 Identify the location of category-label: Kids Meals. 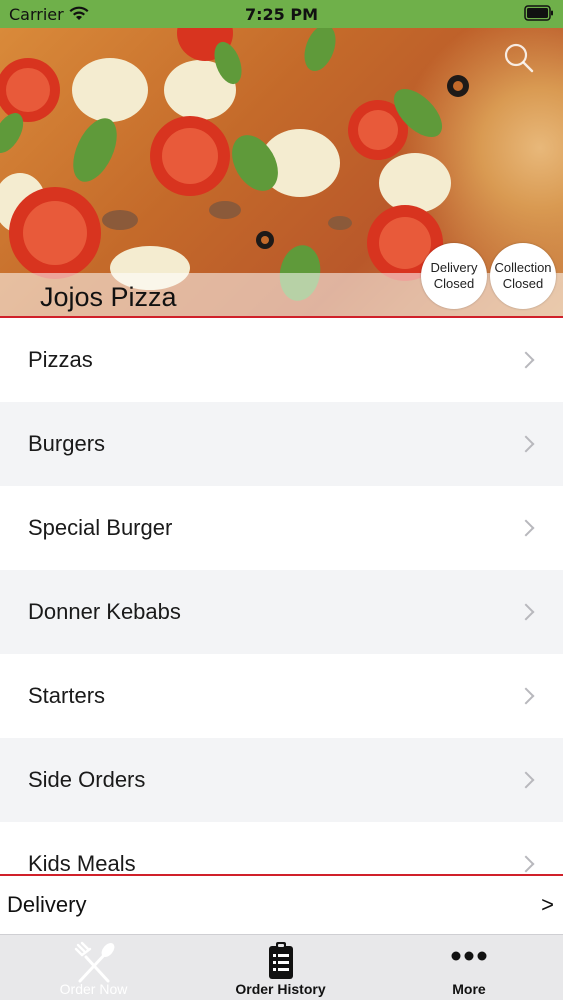
(82, 862).